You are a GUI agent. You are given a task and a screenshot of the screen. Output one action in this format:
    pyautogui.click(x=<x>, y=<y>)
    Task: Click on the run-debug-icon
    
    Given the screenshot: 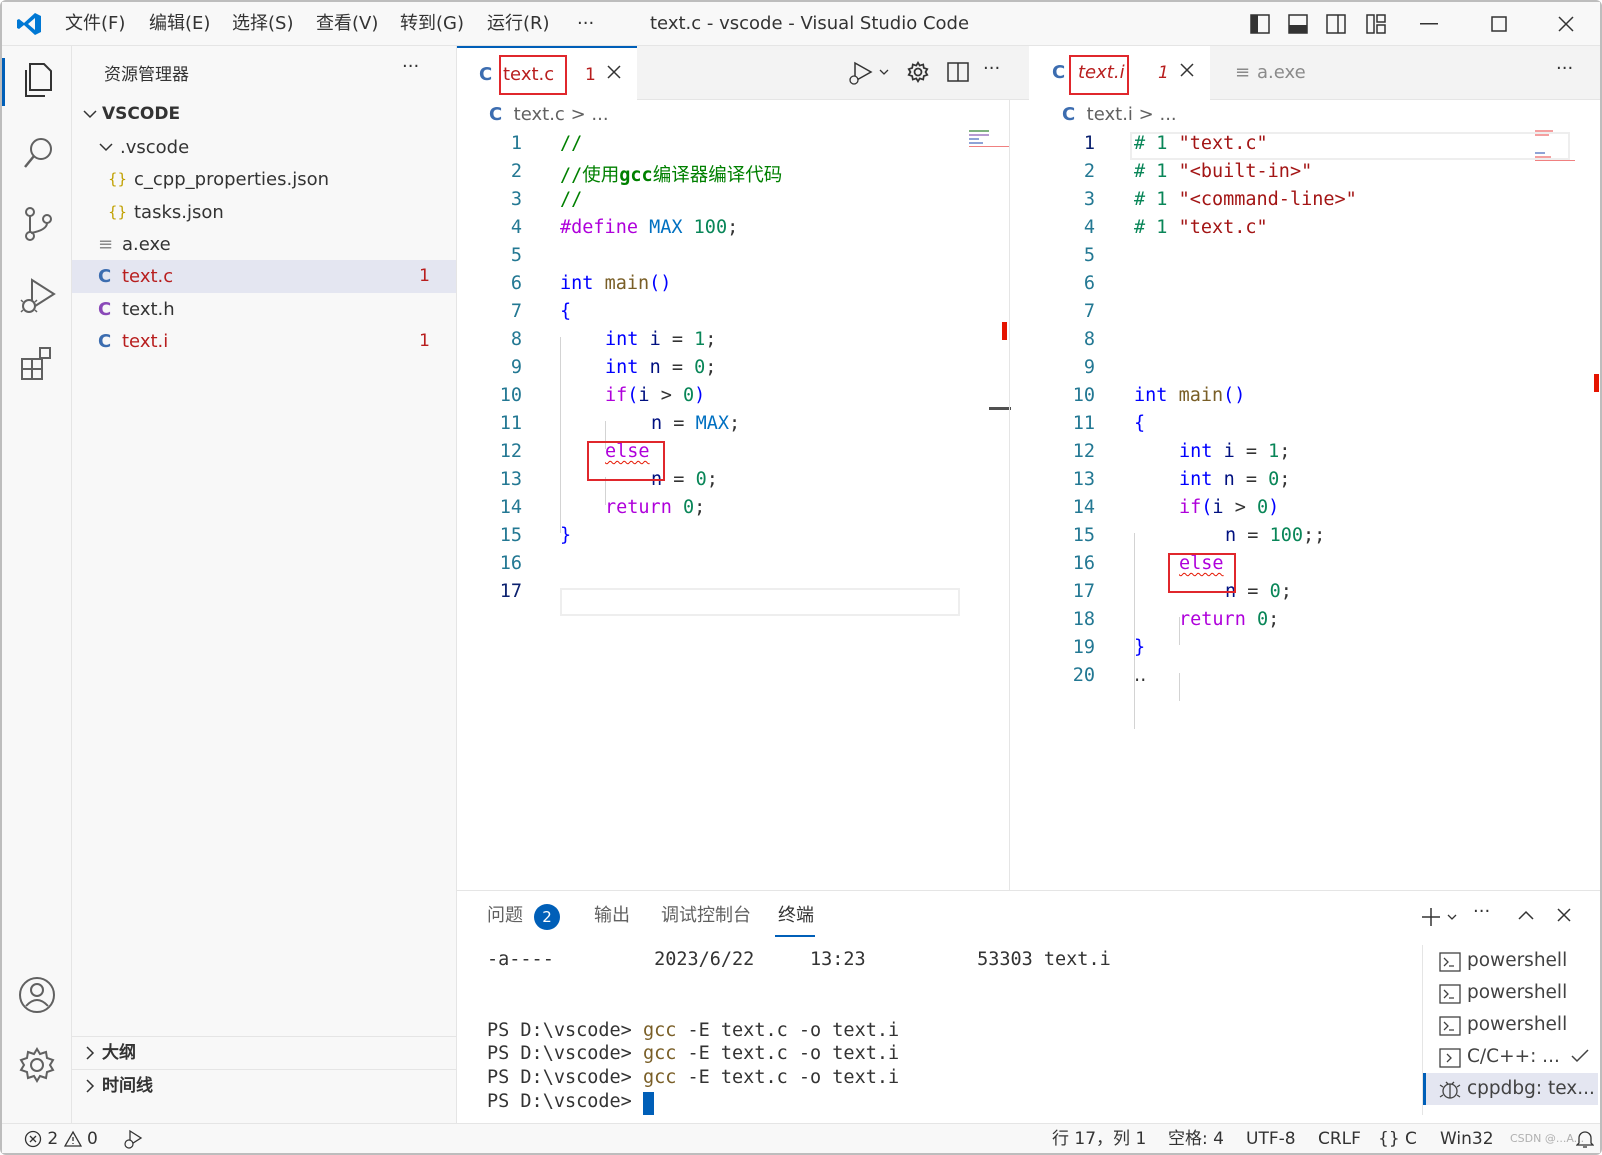 What is the action you would take?
    pyautogui.click(x=38, y=296)
    